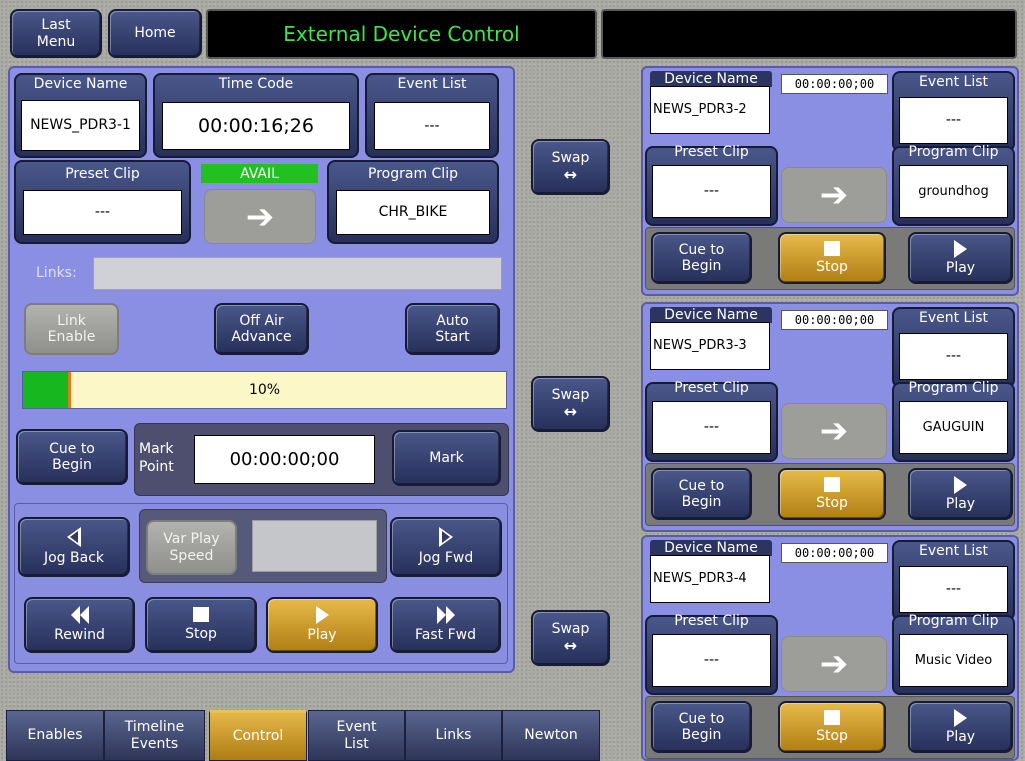 The image size is (1025, 761). I want to click on off-air-advance-label: Off Air Advance, so click(261, 328).